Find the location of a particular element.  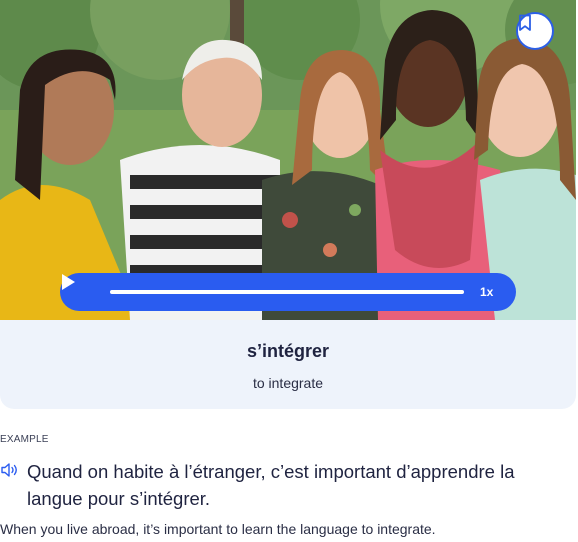

playback-speed-button: 1x is located at coordinates (486, 292).